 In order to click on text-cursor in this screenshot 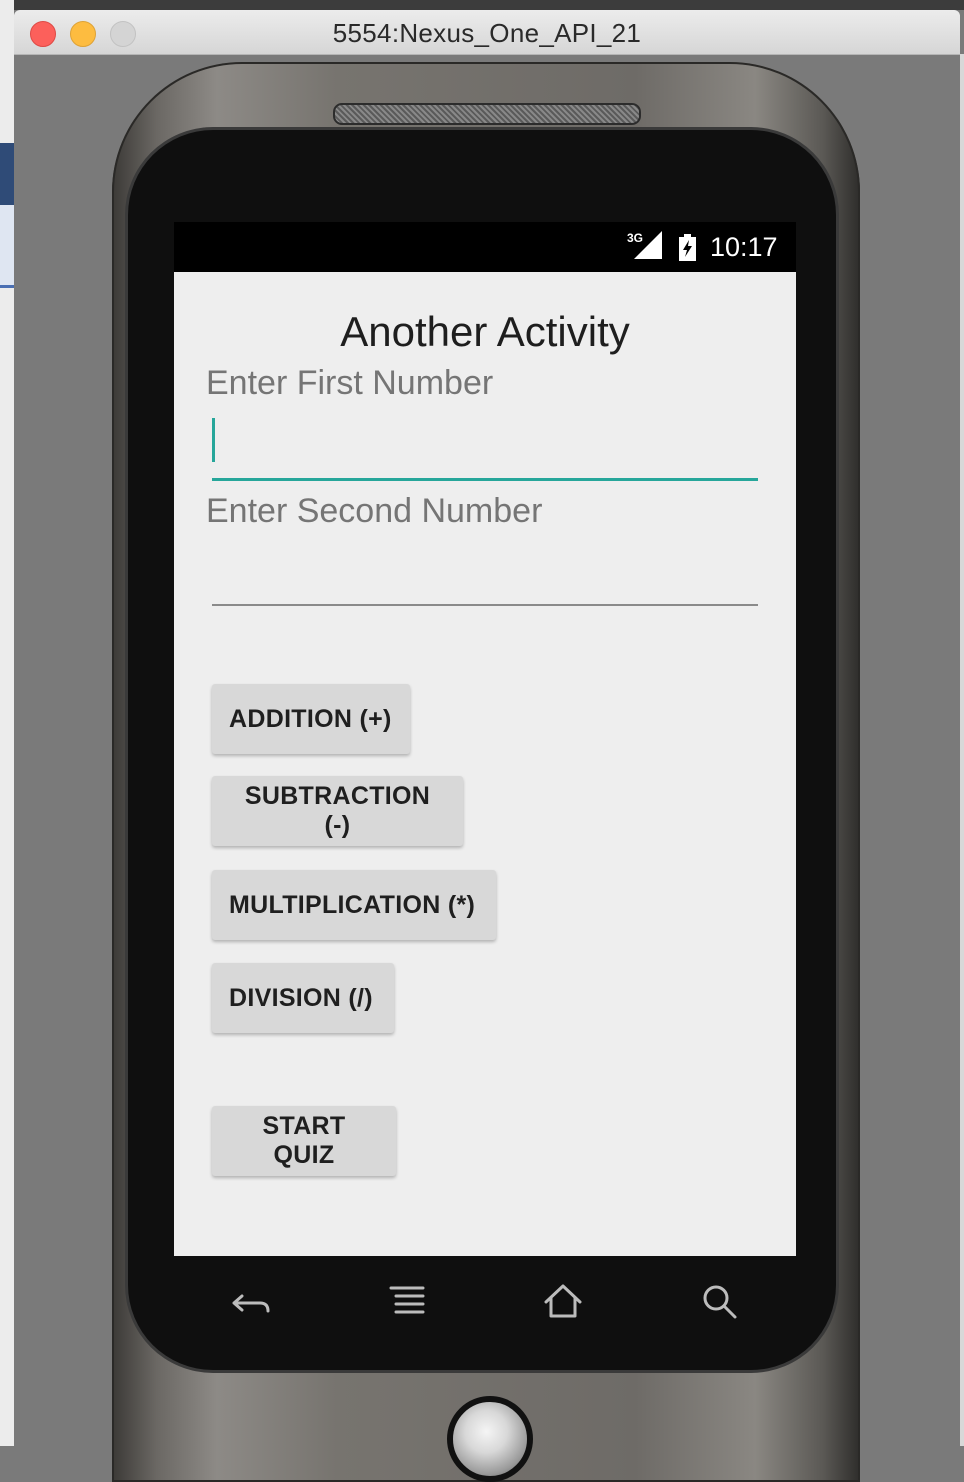, I will do `click(213, 440)`.